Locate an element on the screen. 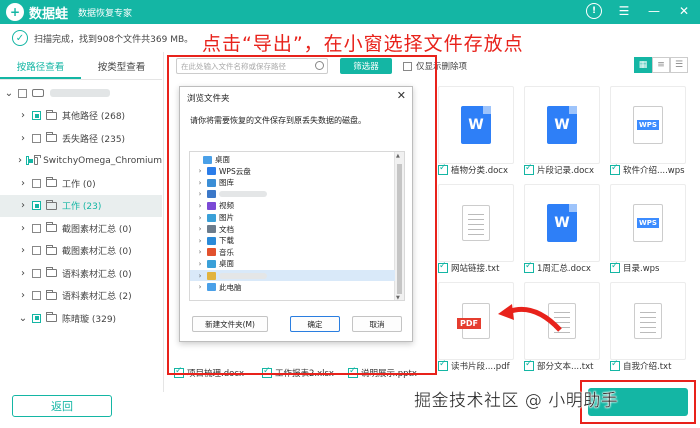 The image size is (700, 428). tree-item: ⌄ is located at coordinates (81, 93).